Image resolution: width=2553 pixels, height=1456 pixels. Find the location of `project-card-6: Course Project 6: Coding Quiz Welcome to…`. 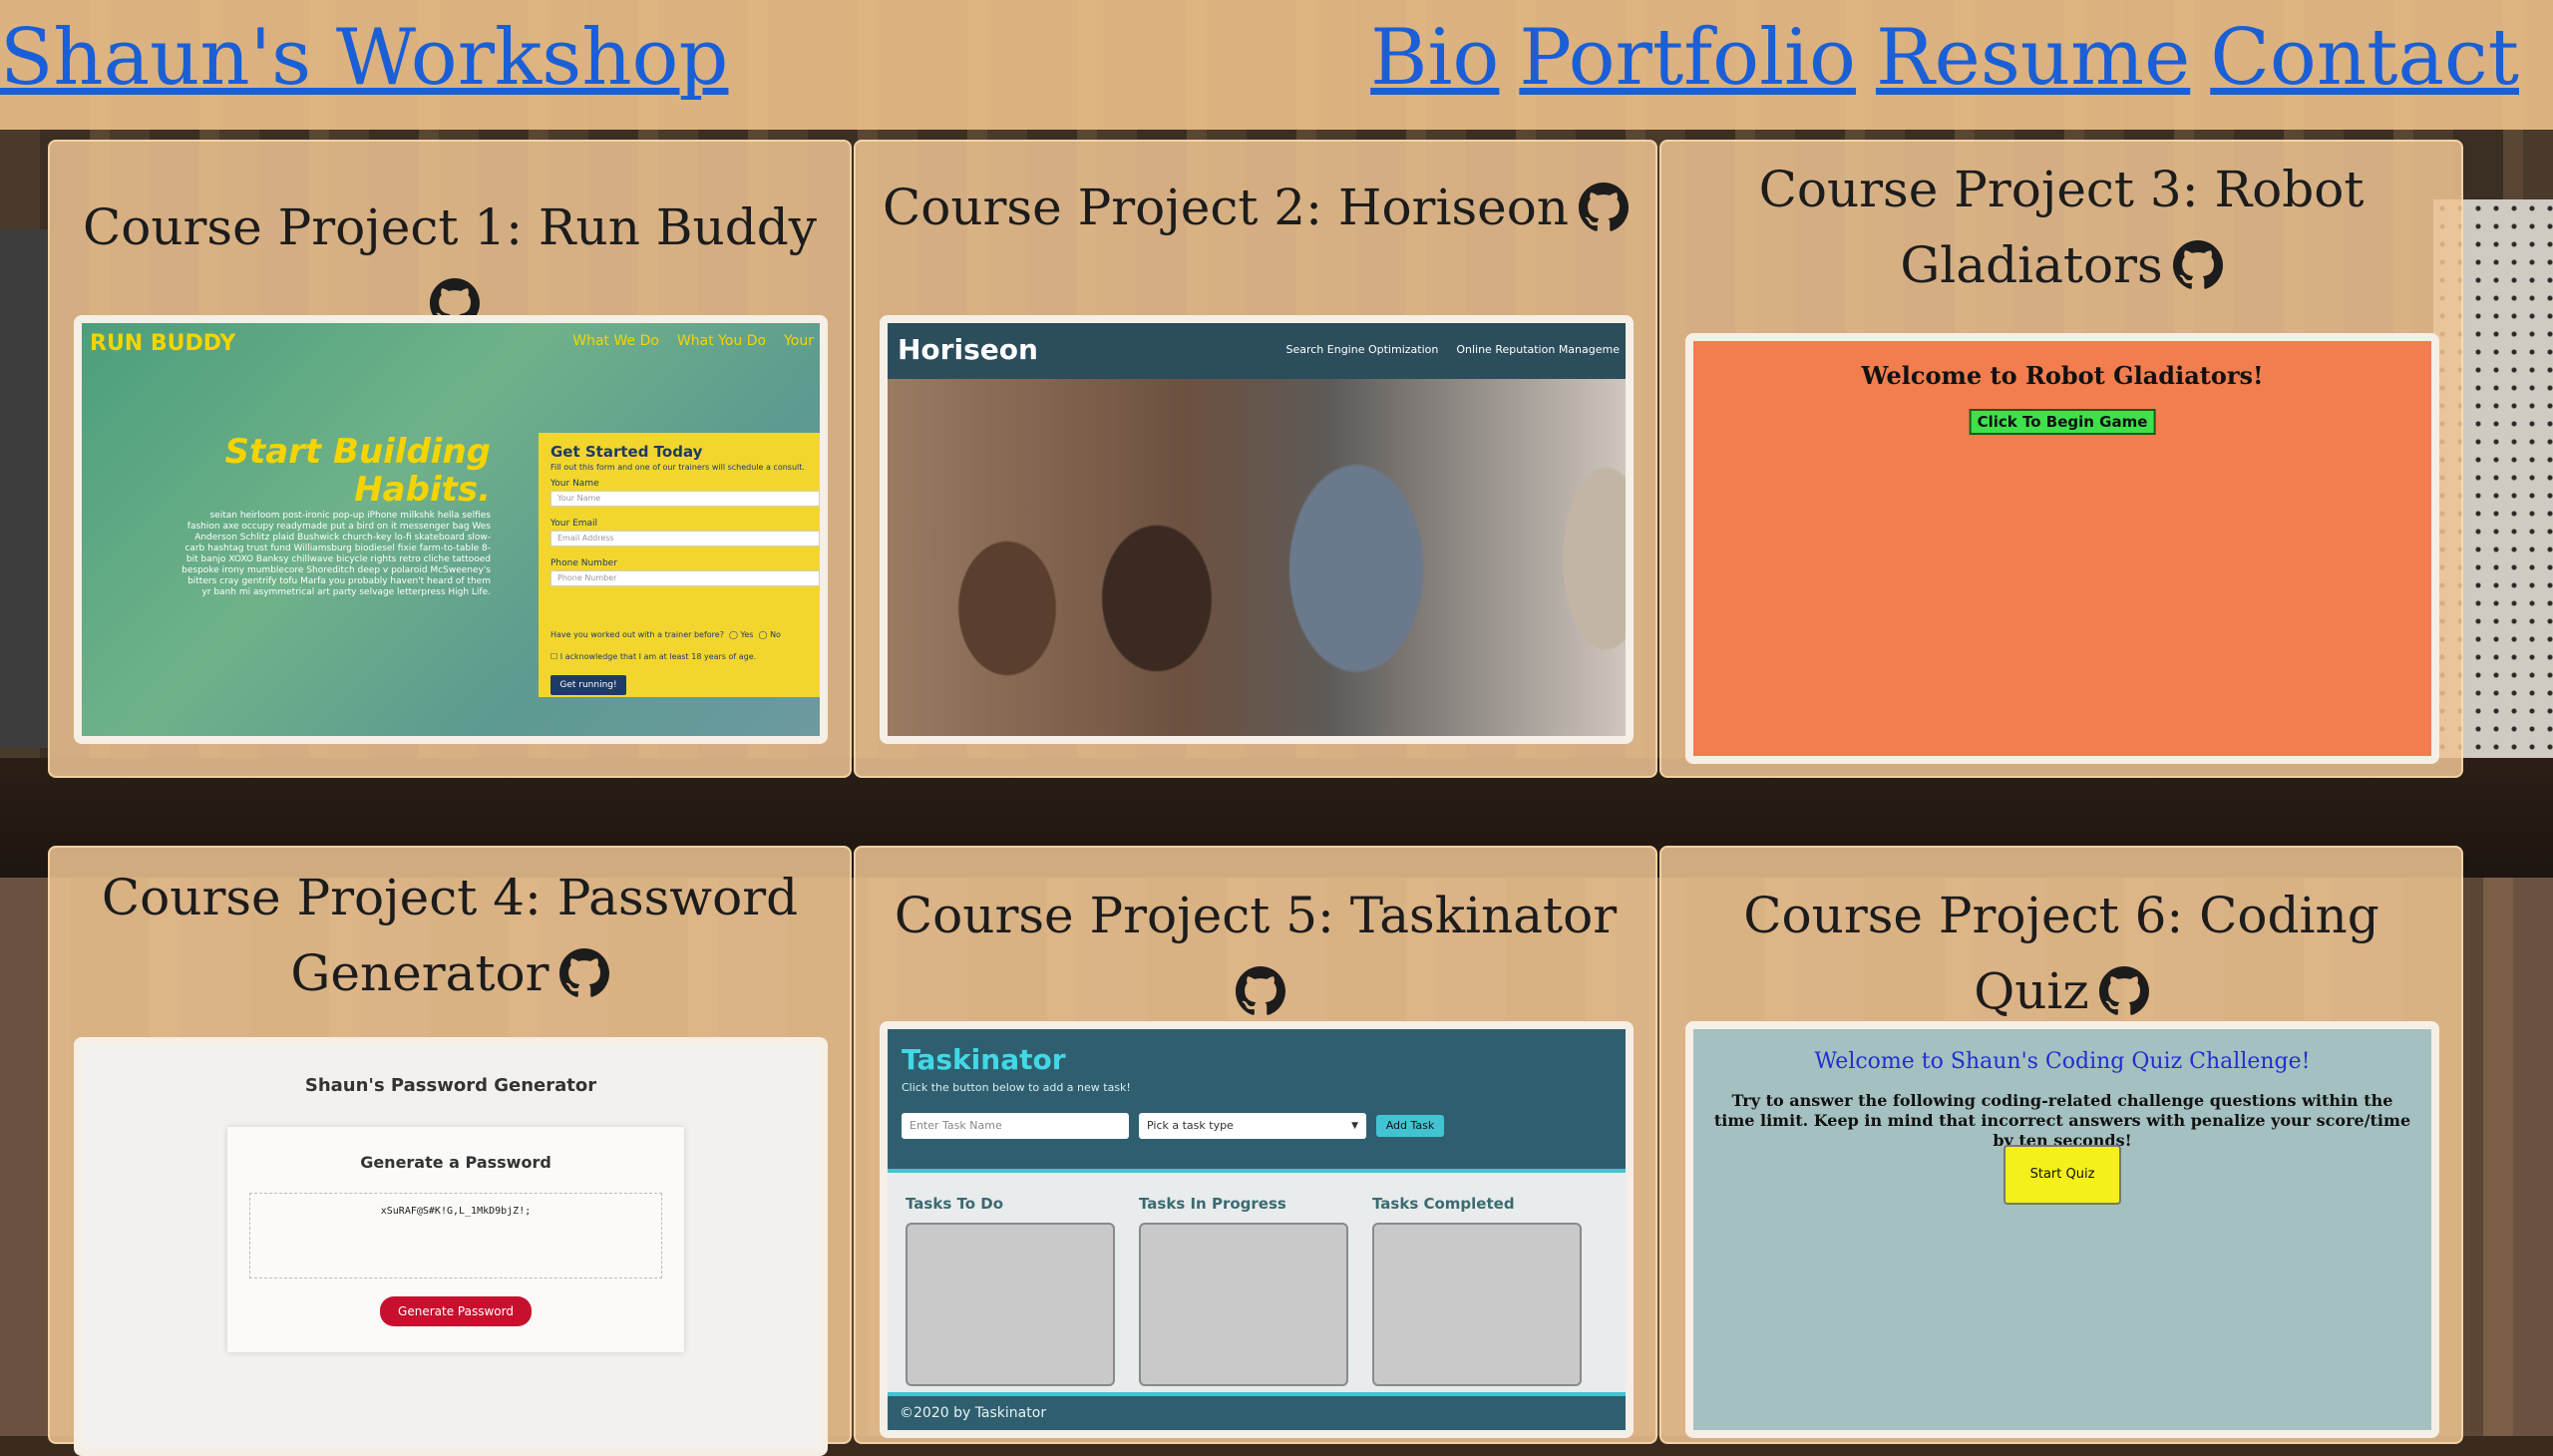

project-card-6: Course Project 6: Coding Quiz Welcome to… is located at coordinates (2061, 1145).